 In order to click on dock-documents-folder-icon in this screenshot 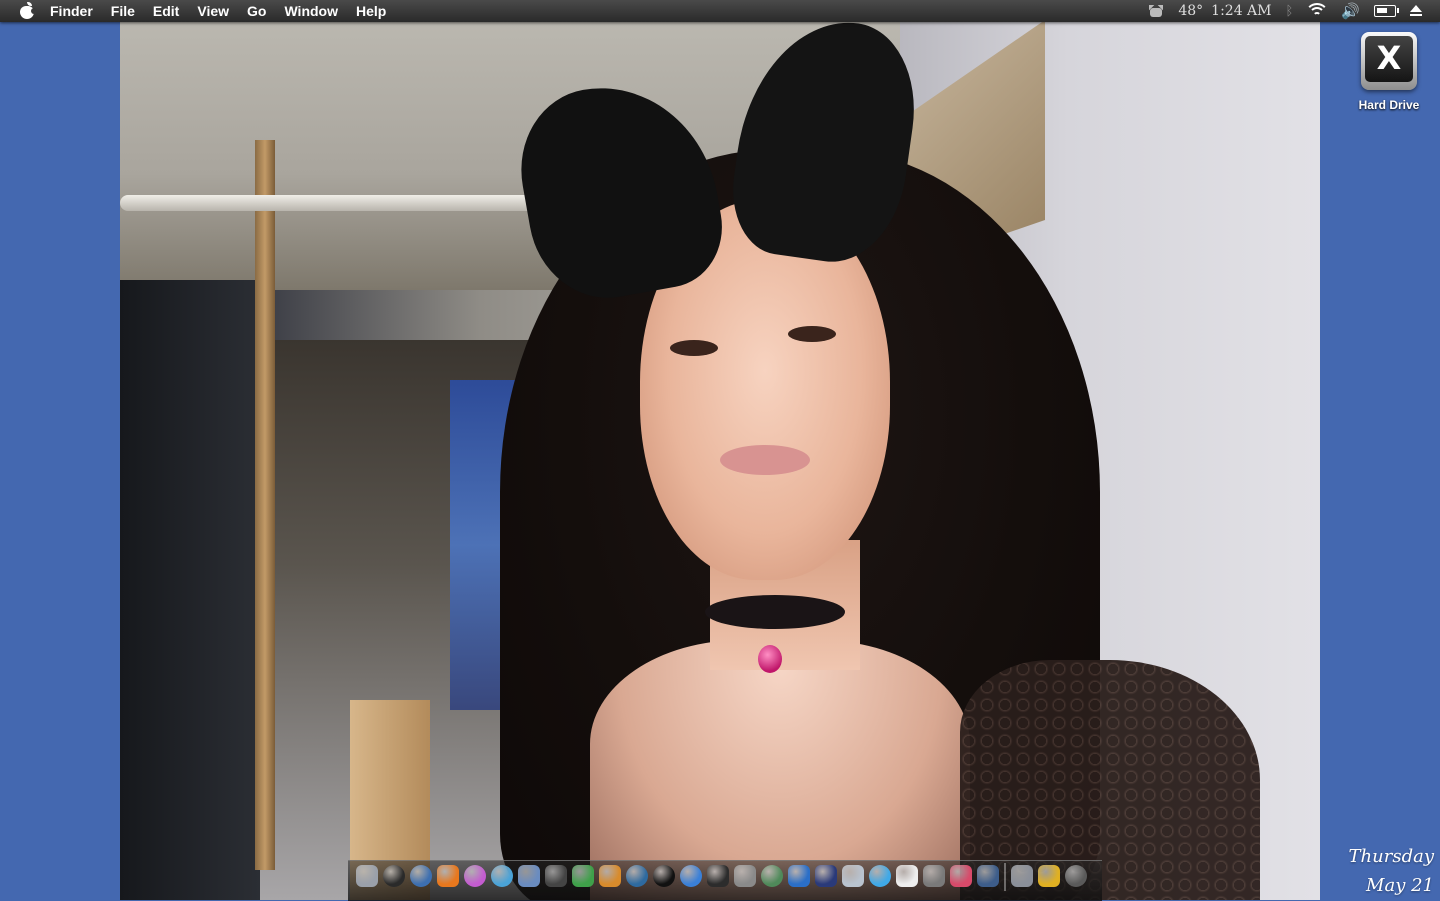, I will do `click(1022, 876)`.